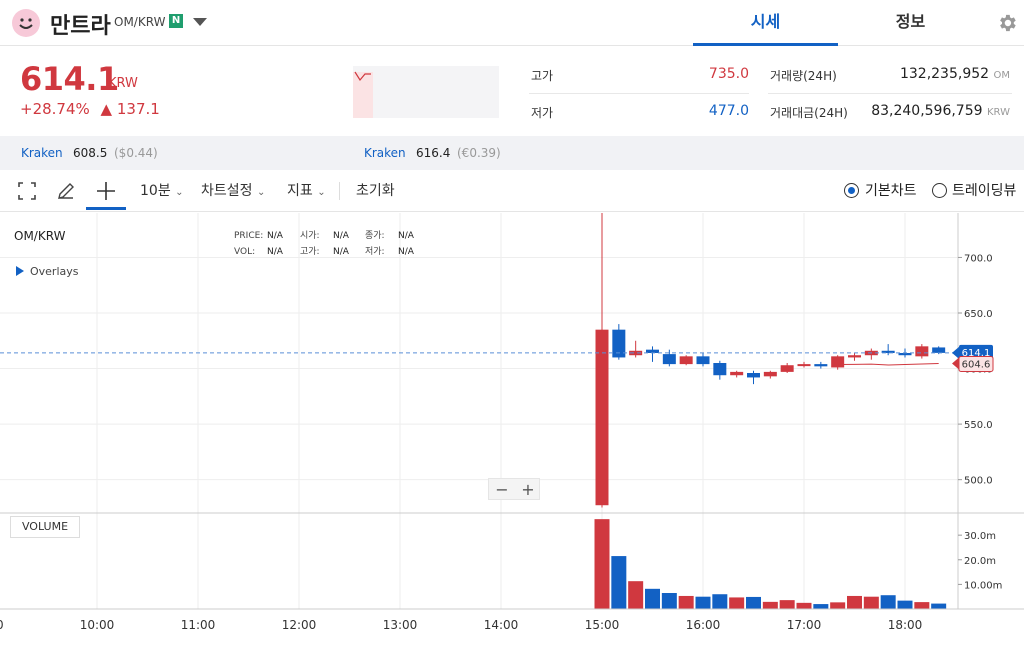 The height and width of the screenshot is (645, 1024). Describe the element at coordinates (80, 26) in the screenshot. I see `coin-name: 만트라` at that location.